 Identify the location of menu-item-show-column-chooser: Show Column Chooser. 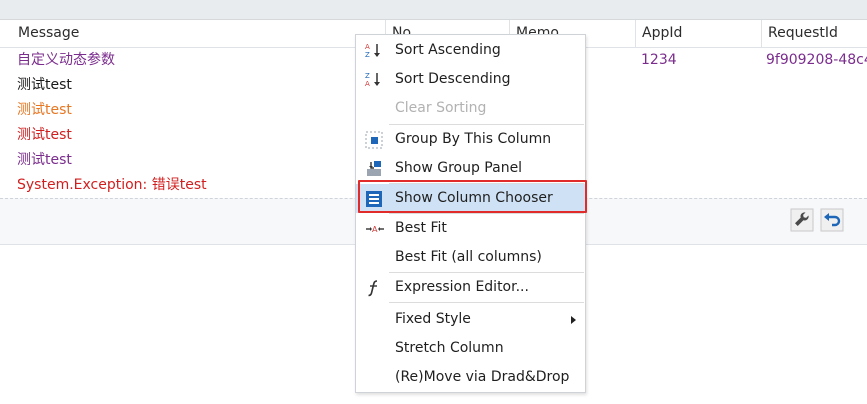
(470, 198).